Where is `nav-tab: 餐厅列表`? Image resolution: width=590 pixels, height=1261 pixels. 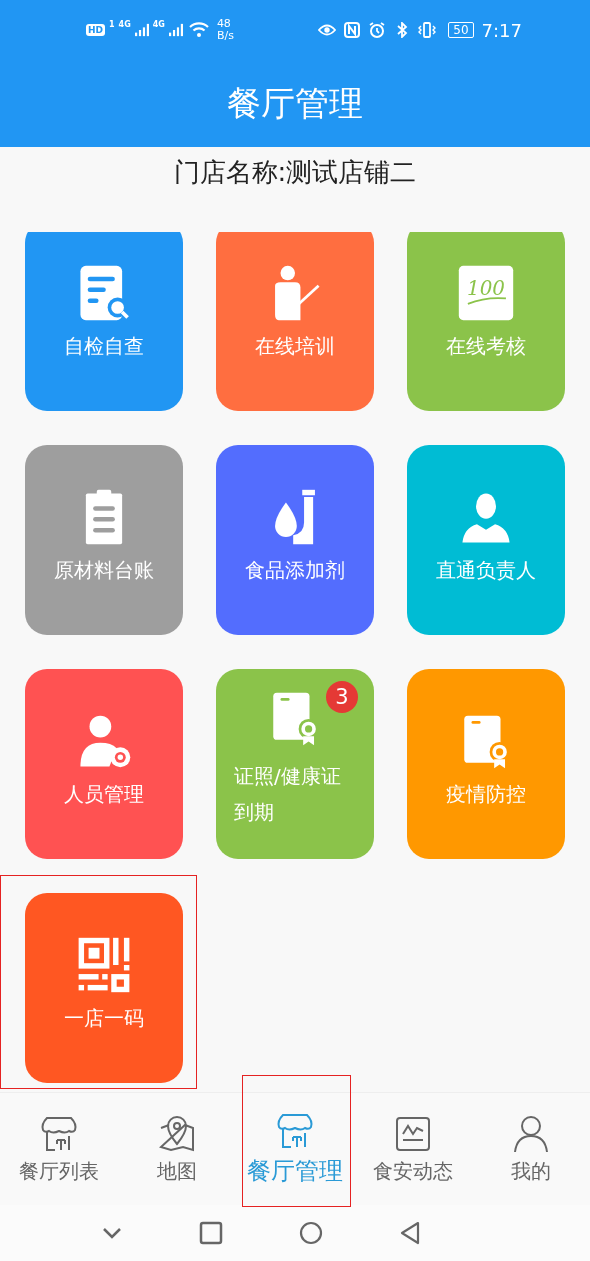
nav-tab: 餐厅列表 is located at coordinates (59, 1149).